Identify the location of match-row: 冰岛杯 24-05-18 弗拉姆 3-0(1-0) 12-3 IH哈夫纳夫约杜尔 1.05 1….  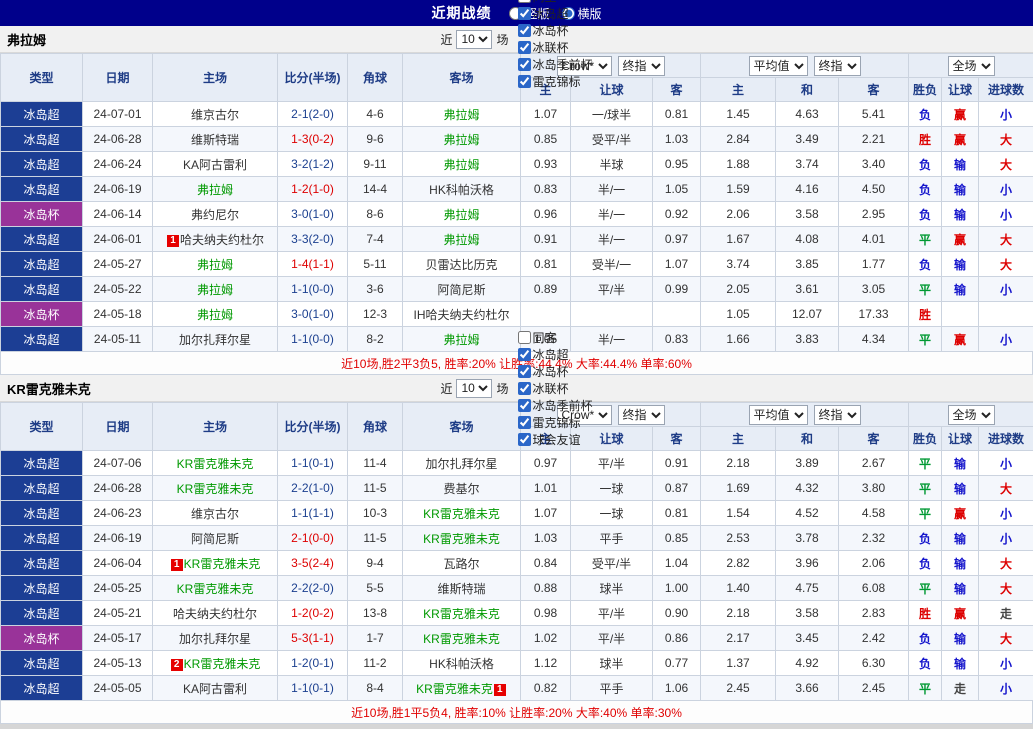
(516, 314).